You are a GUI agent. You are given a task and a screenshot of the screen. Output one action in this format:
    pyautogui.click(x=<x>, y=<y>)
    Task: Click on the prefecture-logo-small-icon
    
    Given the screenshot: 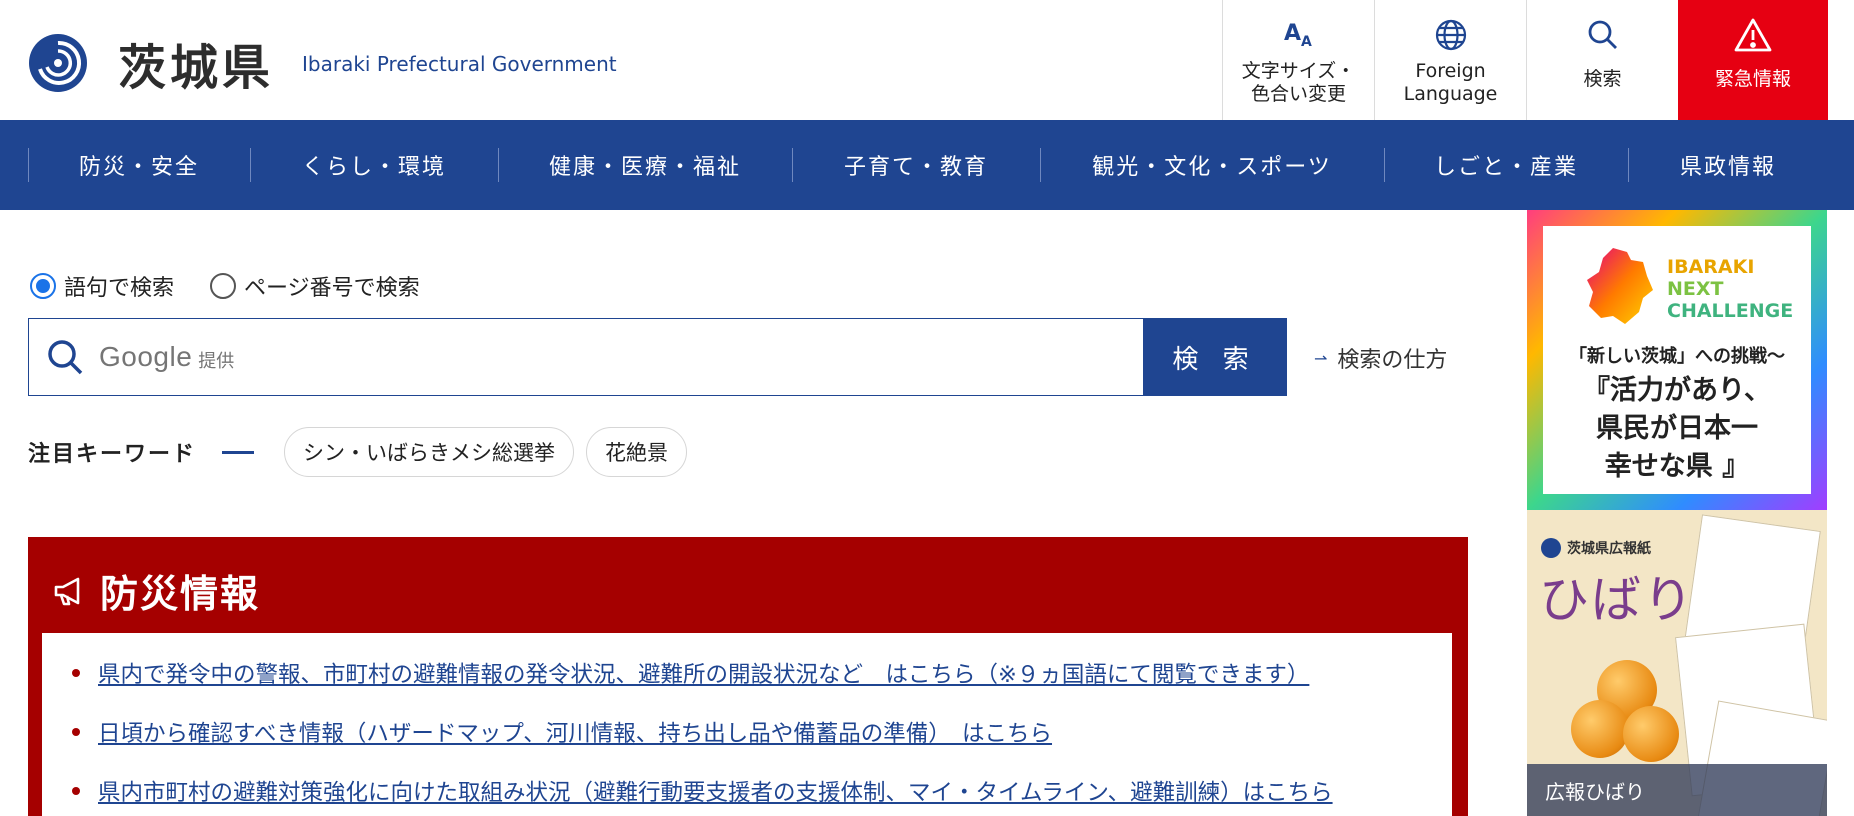 What is the action you would take?
    pyautogui.click(x=1551, y=548)
    